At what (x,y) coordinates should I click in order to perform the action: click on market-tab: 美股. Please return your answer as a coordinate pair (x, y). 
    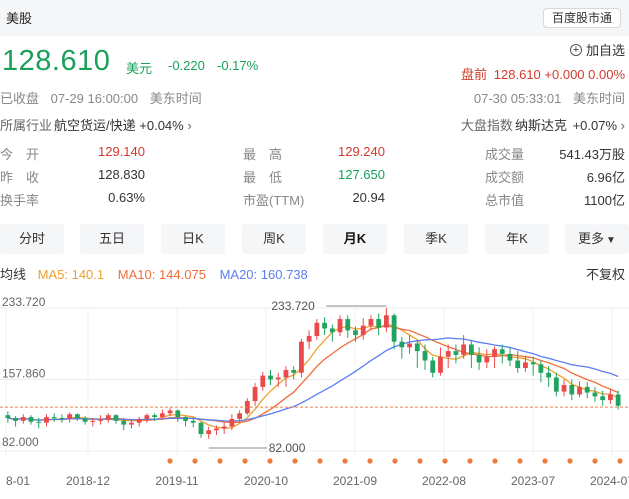
    Looking at the image, I should click on (19, 17).